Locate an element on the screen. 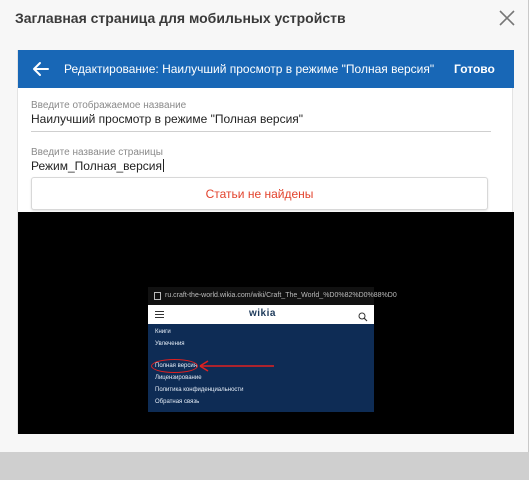  menu-item: Увлечения is located at coordinates (170, 344).